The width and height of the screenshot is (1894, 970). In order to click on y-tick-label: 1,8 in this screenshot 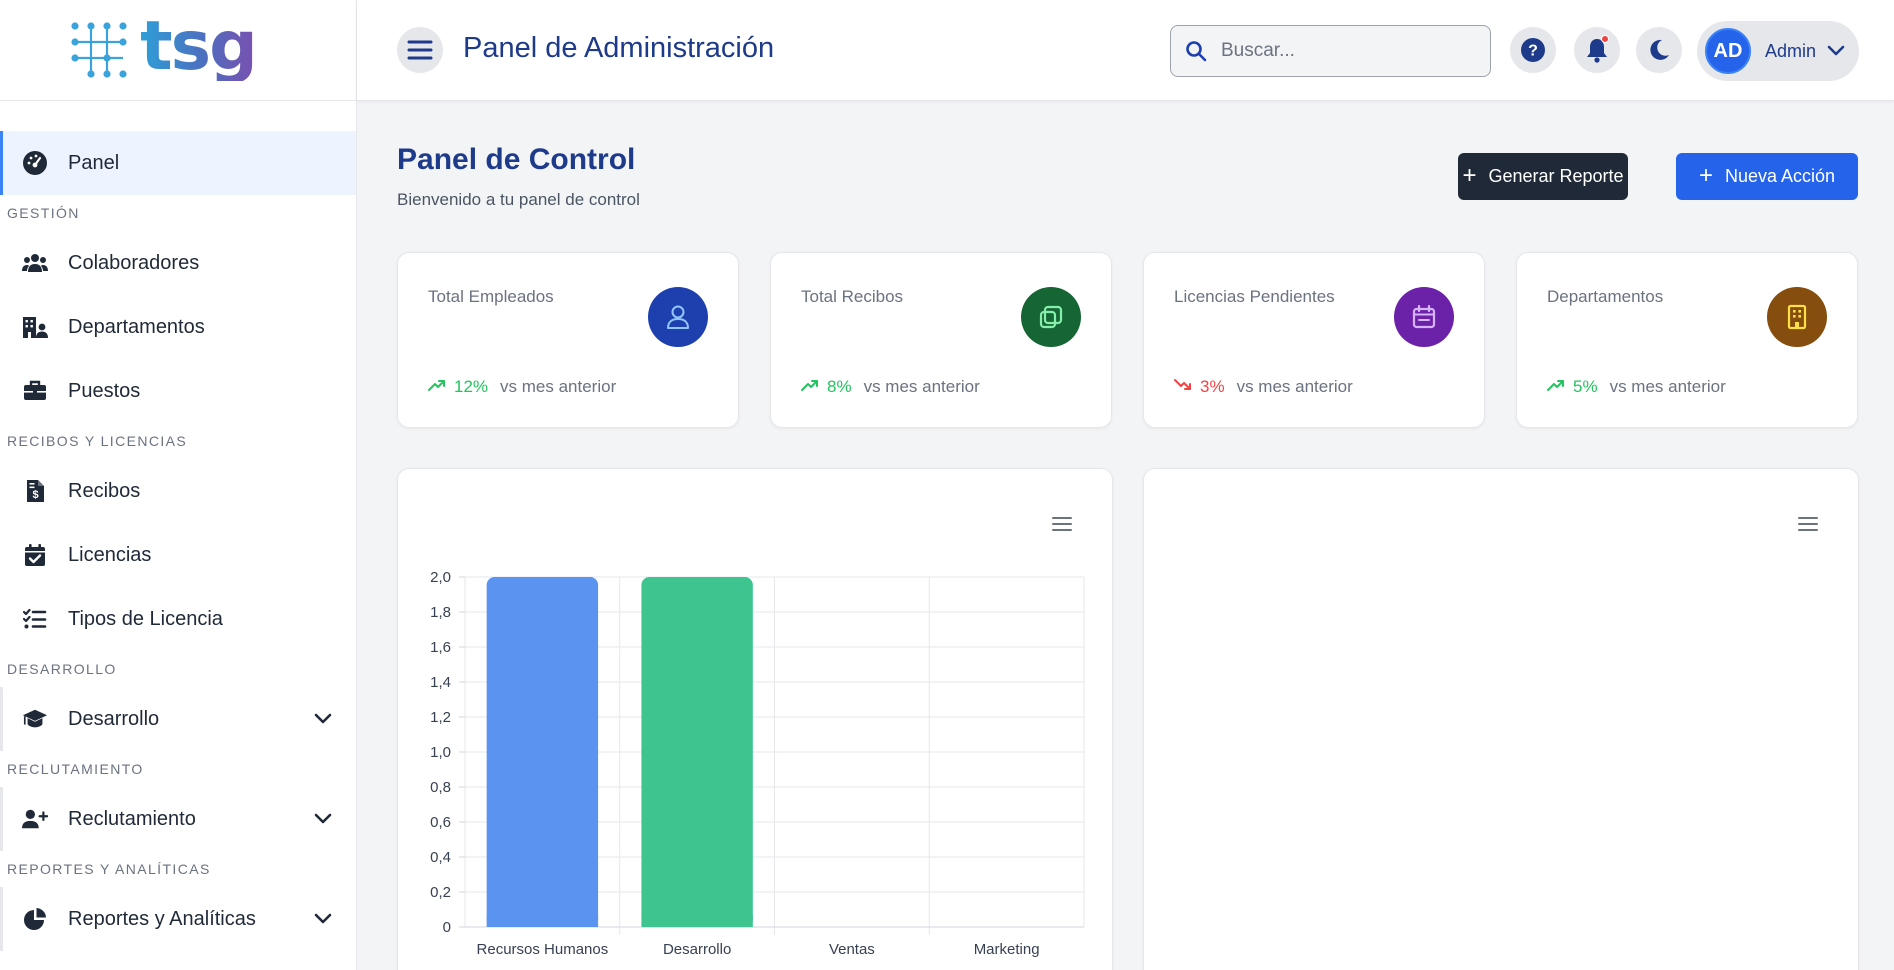, I will do `click(440, 612)`.